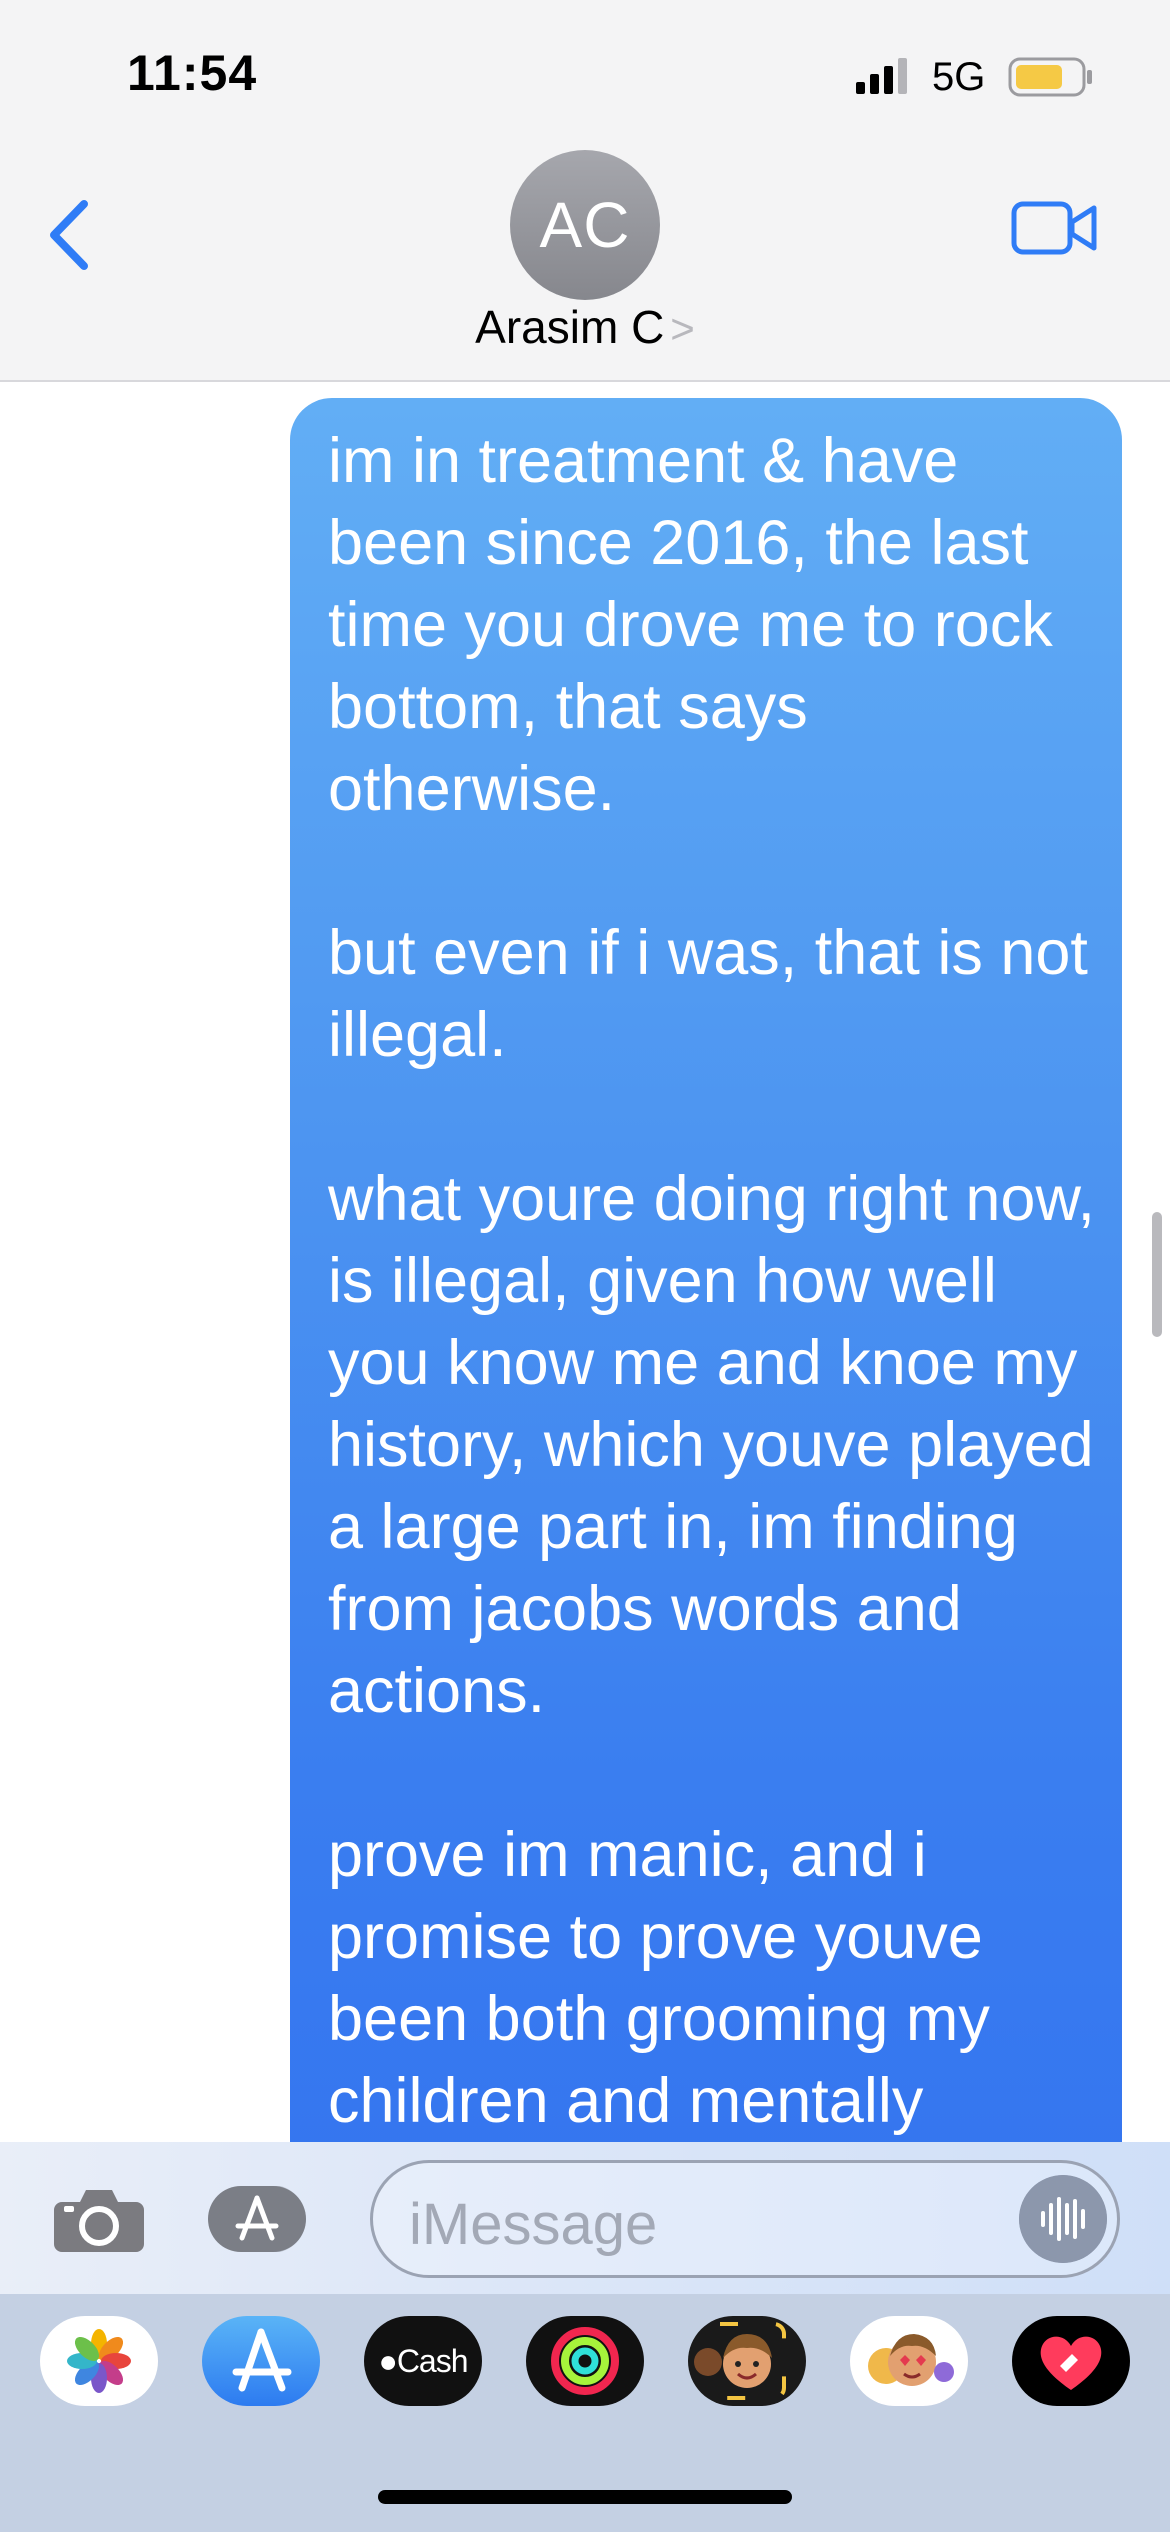 The width and height of the screenshot is (1170, 2532). Describe the element at coordinates (682, 328) in the screenshot. I see `chevron-right-icon: >` at that location.